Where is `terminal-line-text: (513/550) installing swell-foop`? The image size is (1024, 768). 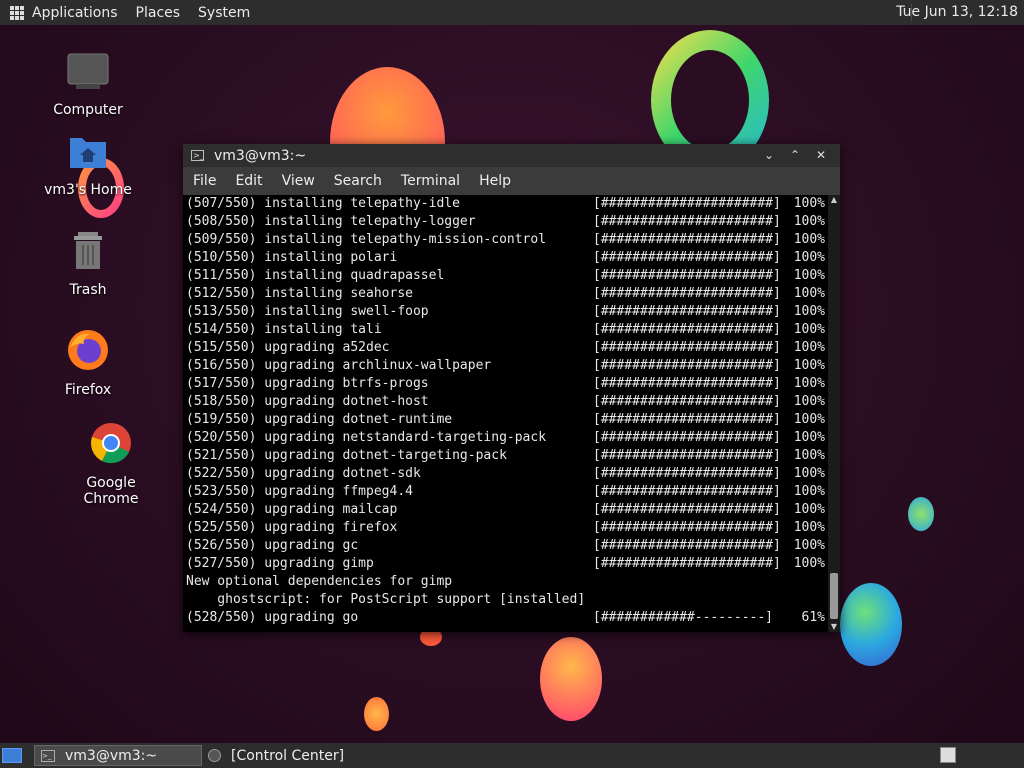
terminal-line-text: (513/550) installing swell-foop is located at coordinates (307, 311).